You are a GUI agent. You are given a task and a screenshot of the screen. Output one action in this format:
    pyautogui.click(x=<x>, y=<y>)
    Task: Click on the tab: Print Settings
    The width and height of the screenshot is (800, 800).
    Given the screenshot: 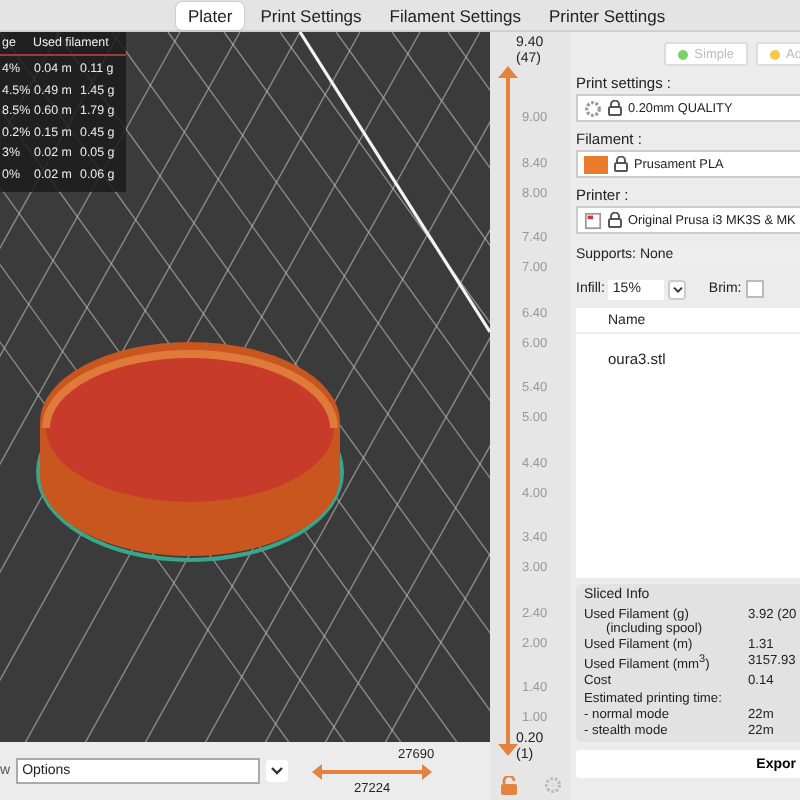 What is the action you would take?
    pyautogui.click(x=311, y=15)
    